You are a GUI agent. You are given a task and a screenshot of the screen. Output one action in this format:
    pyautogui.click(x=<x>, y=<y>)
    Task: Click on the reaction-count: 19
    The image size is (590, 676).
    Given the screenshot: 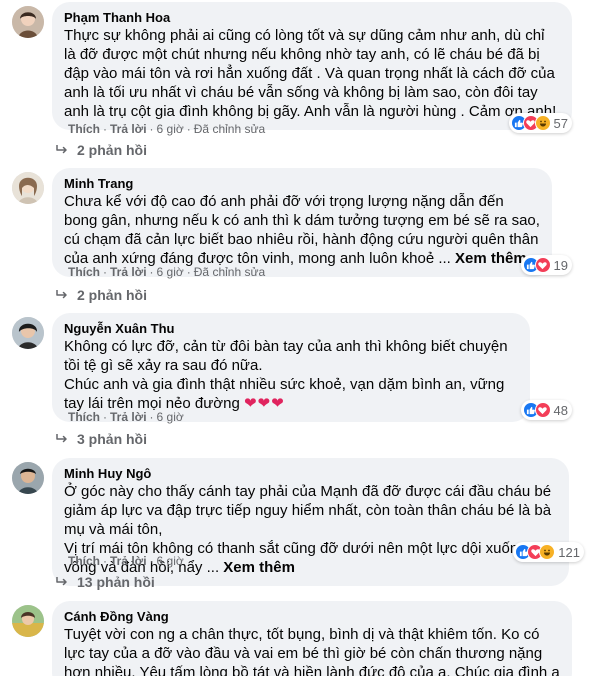 What is the action you would take?
    pyautogui.click(x=560, y=265)
    